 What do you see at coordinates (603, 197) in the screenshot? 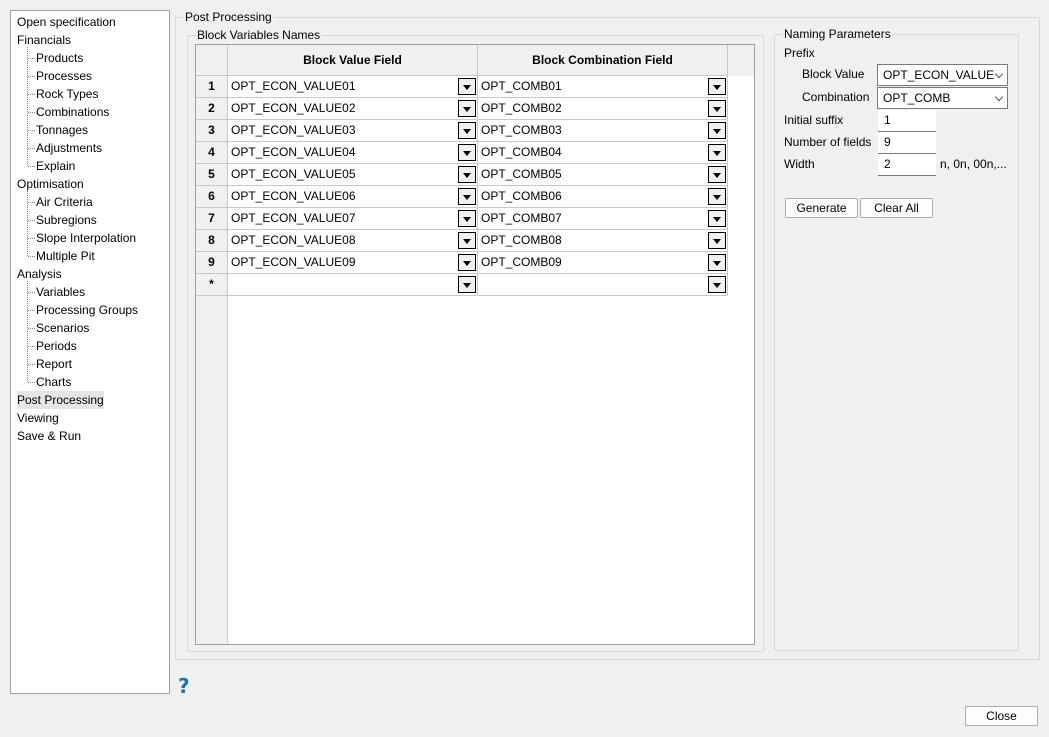
I see `block-combination-cell: OPT_COMB06` at bounding box center [603, 197].